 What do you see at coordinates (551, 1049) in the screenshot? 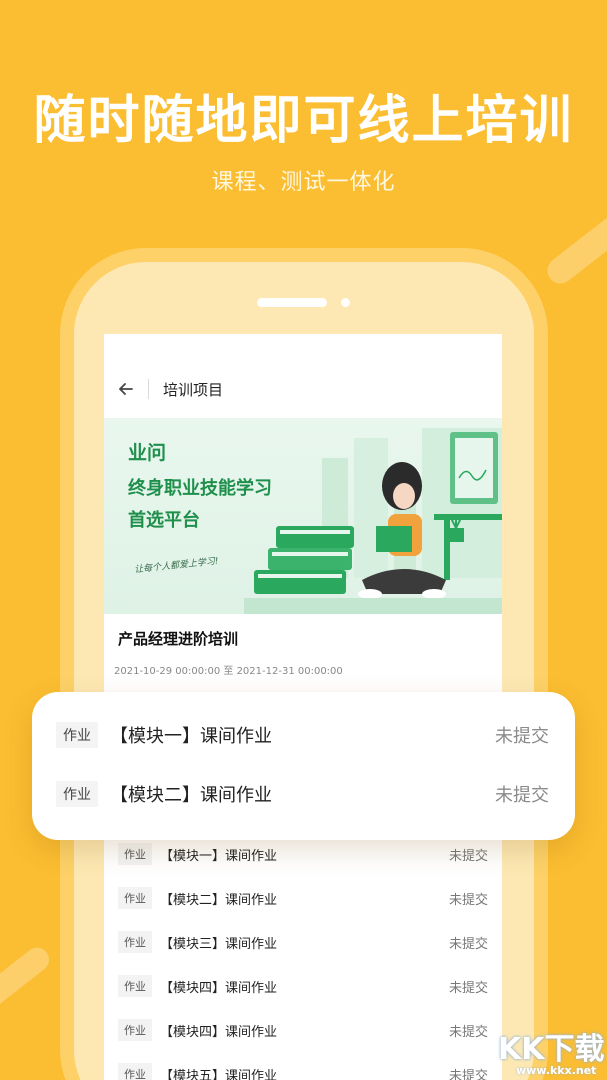
I see `watermark-text: KK下载` at bounding box center [551, 1049].